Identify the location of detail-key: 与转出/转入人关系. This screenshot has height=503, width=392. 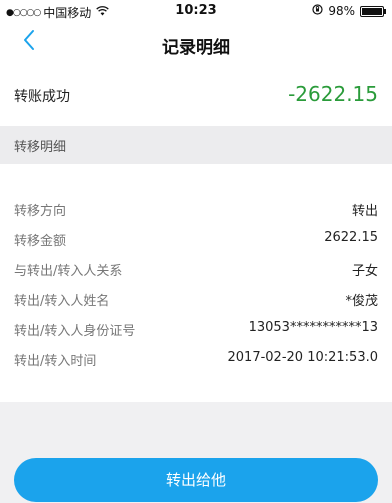
(68, 271).